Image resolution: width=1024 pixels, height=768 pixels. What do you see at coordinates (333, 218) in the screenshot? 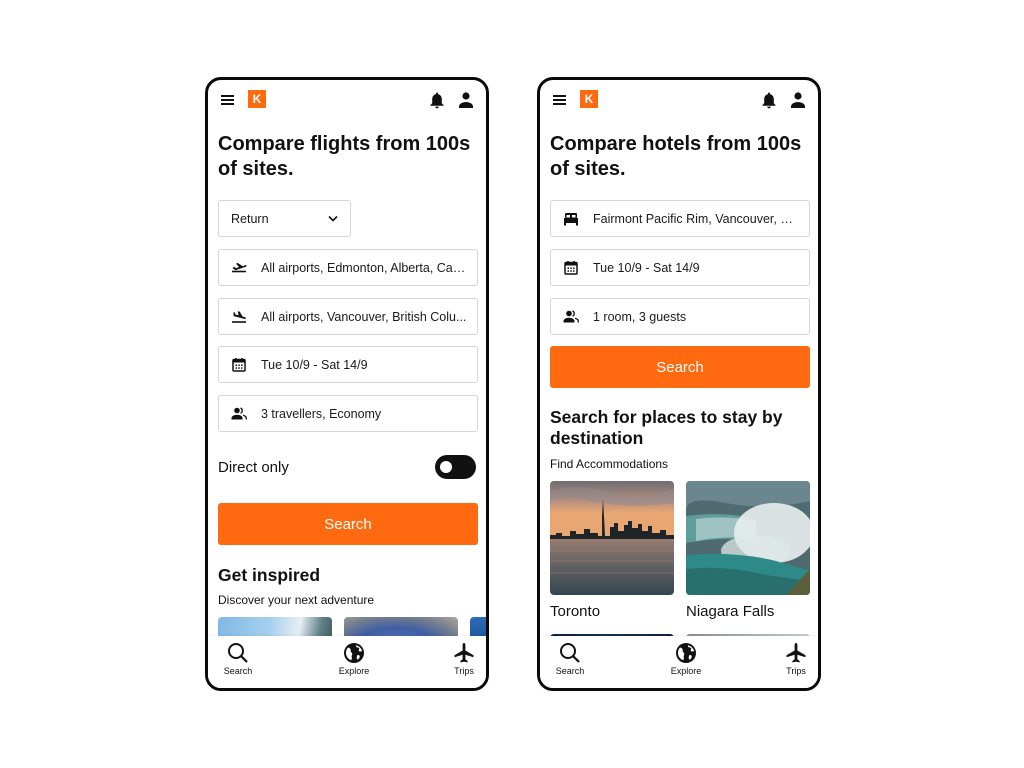
I see `chevron-down-icon` at bounding box center [333, 218].